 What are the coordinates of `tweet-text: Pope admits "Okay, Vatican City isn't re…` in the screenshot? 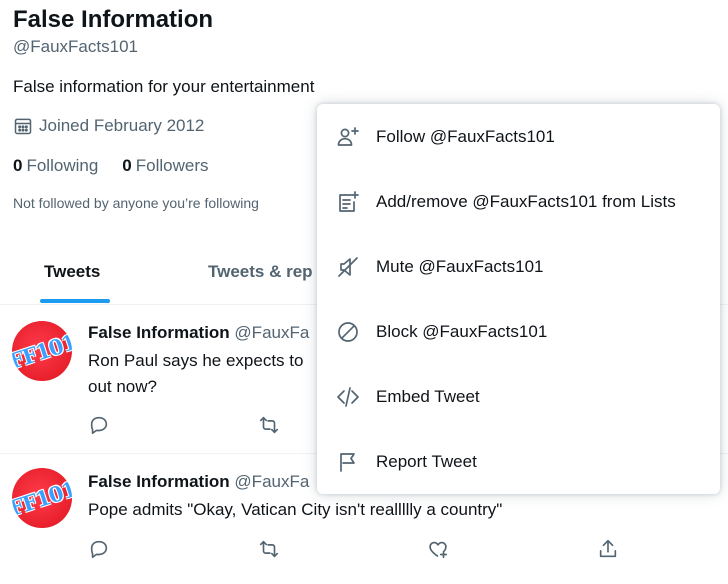 It's located at (295, 509).